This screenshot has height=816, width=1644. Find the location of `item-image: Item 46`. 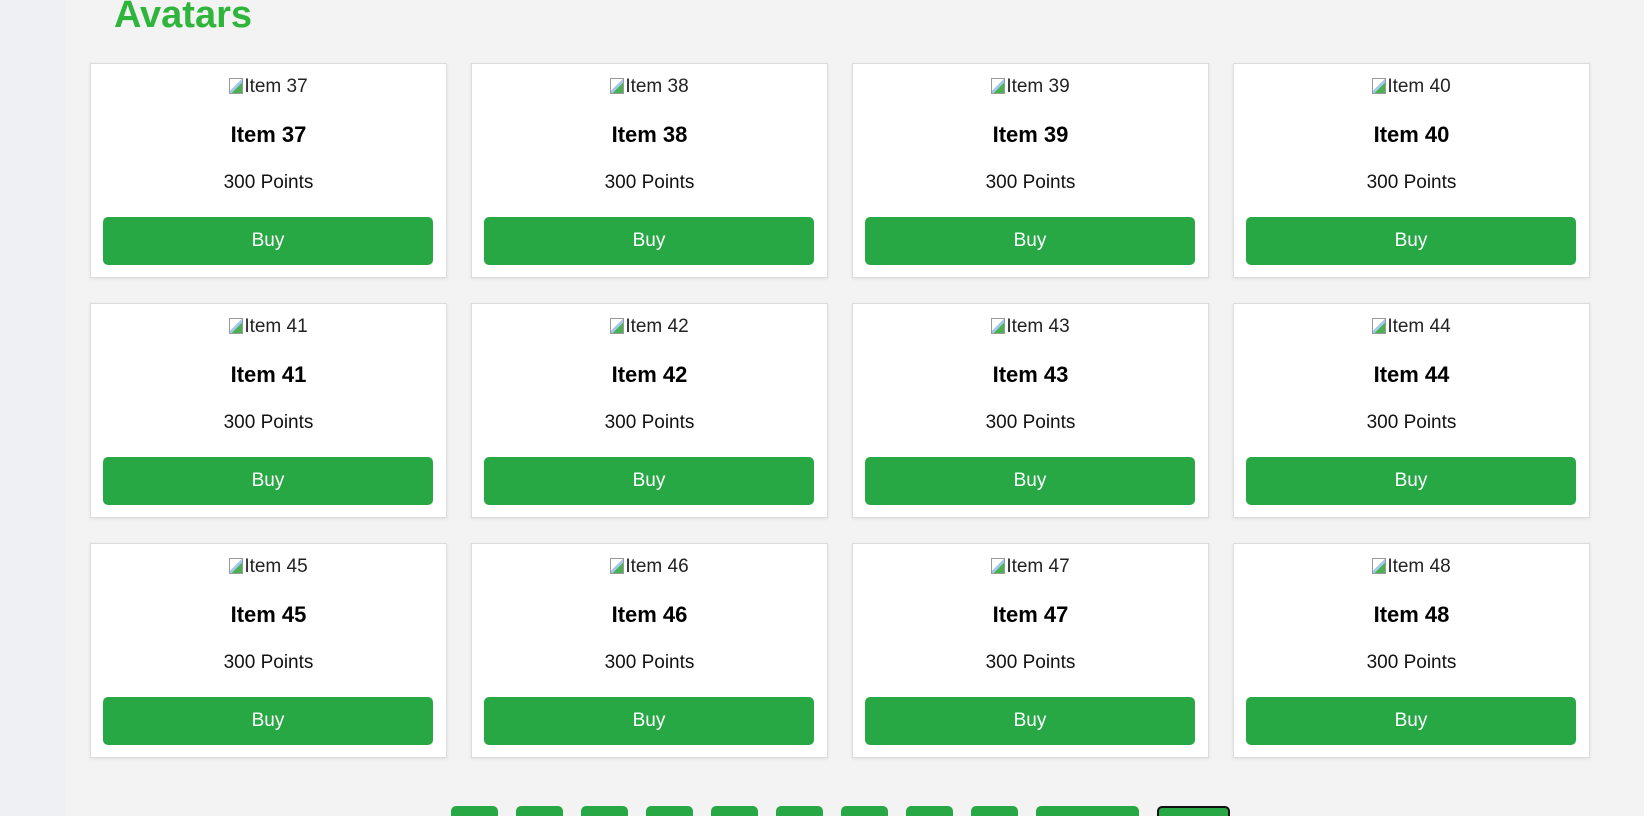

item-image: Item 46 is located at coordinates (649, 567).